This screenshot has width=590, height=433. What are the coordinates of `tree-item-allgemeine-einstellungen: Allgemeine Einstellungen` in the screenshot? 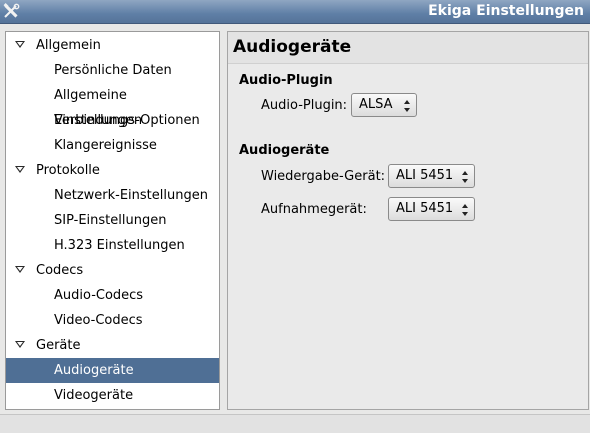 It's located at (112, 105).